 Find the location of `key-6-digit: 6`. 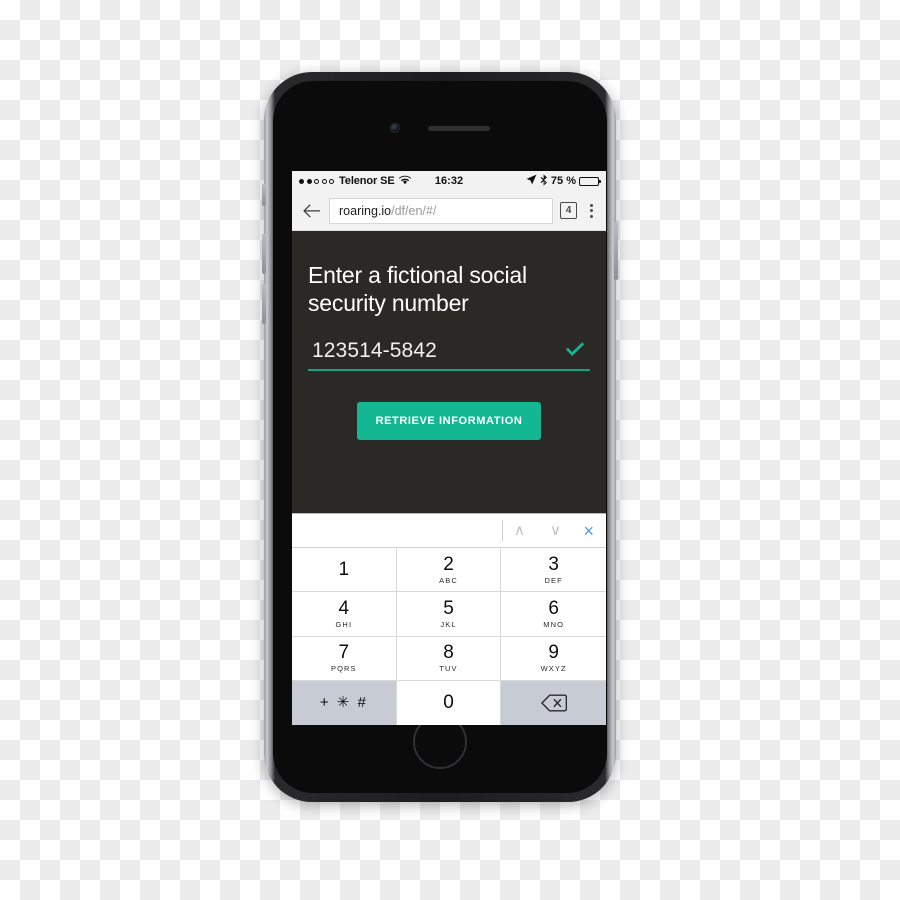

key-6-digit: 6 is located at coordinates (553, 609).